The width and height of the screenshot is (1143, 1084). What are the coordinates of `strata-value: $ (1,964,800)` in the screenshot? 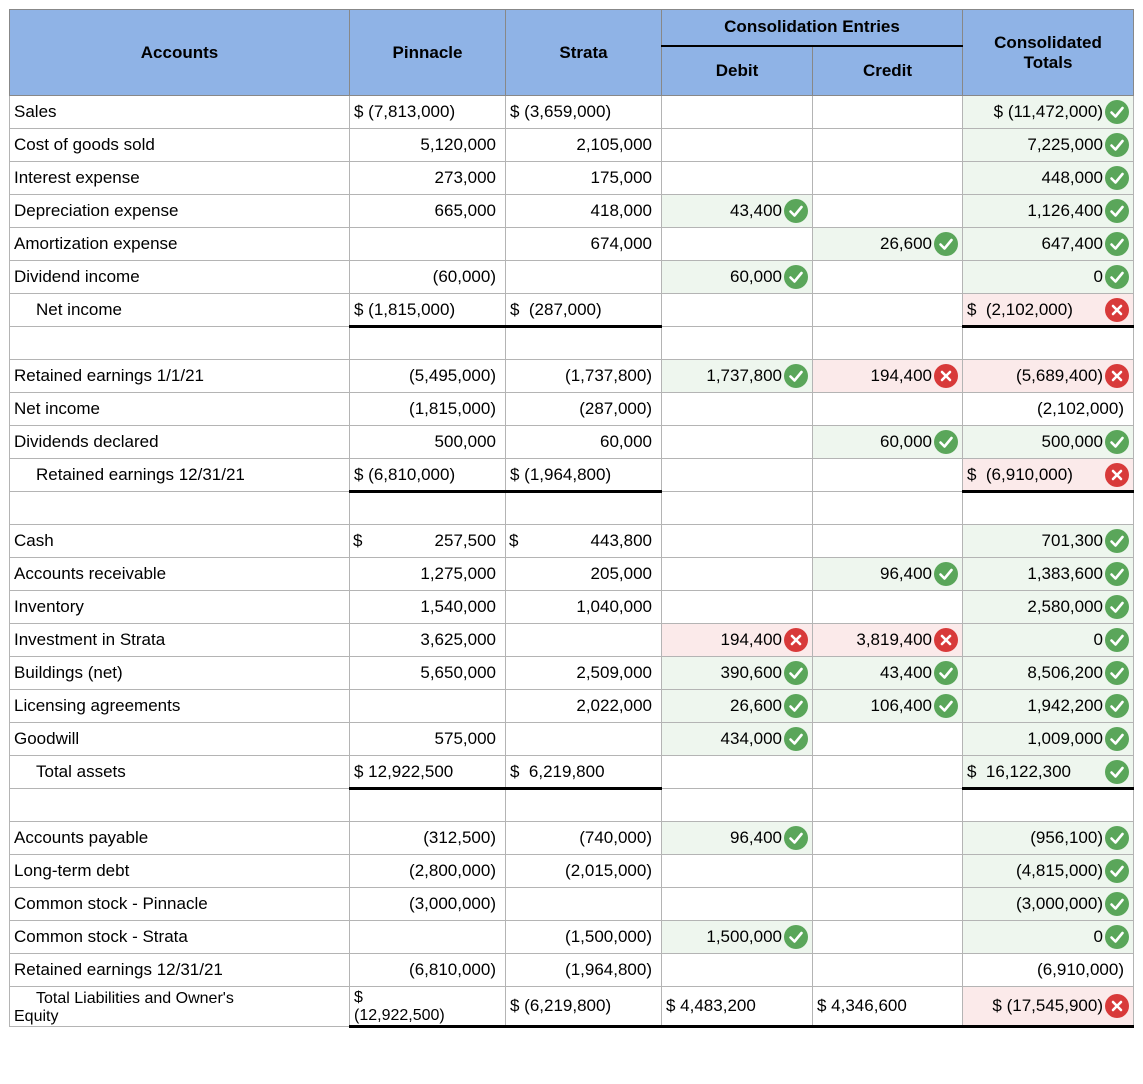 It's located at (583, 475).